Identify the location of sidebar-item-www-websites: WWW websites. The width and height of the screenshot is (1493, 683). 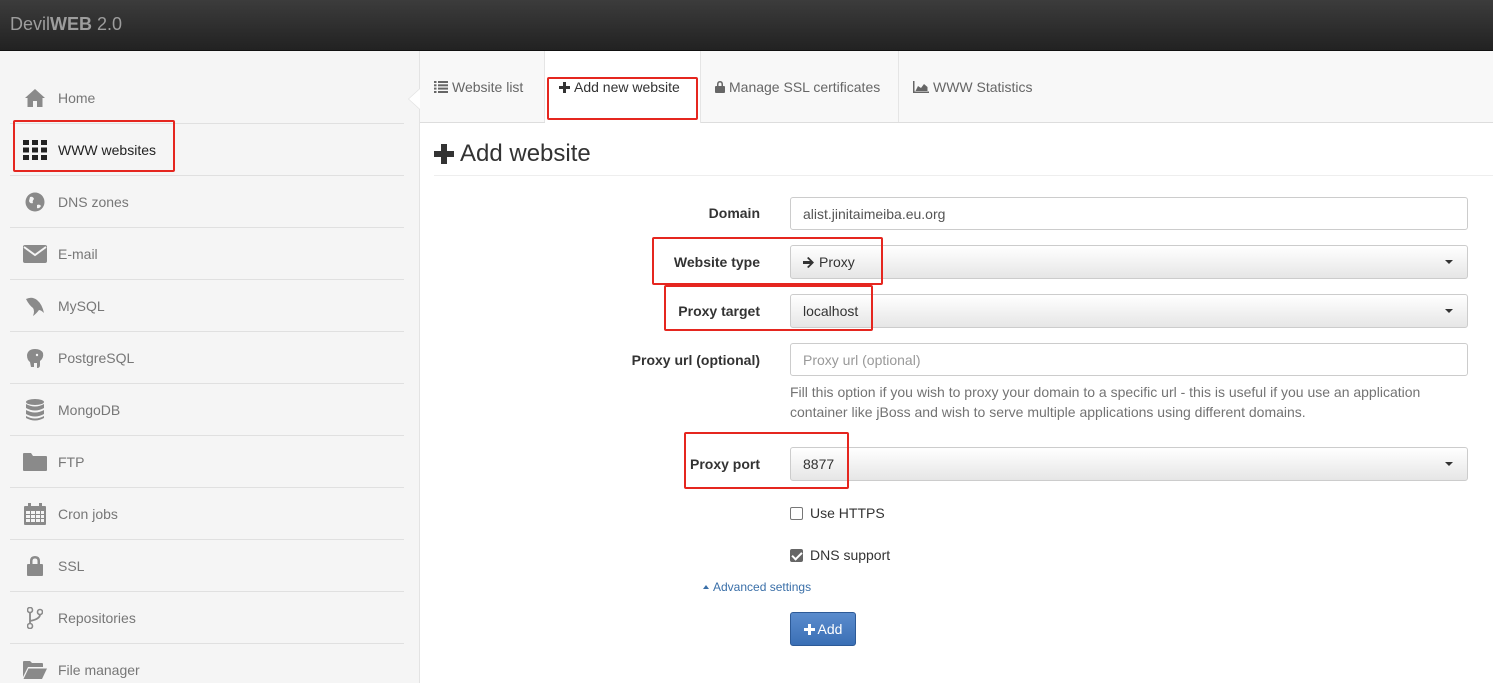
(207, 150).